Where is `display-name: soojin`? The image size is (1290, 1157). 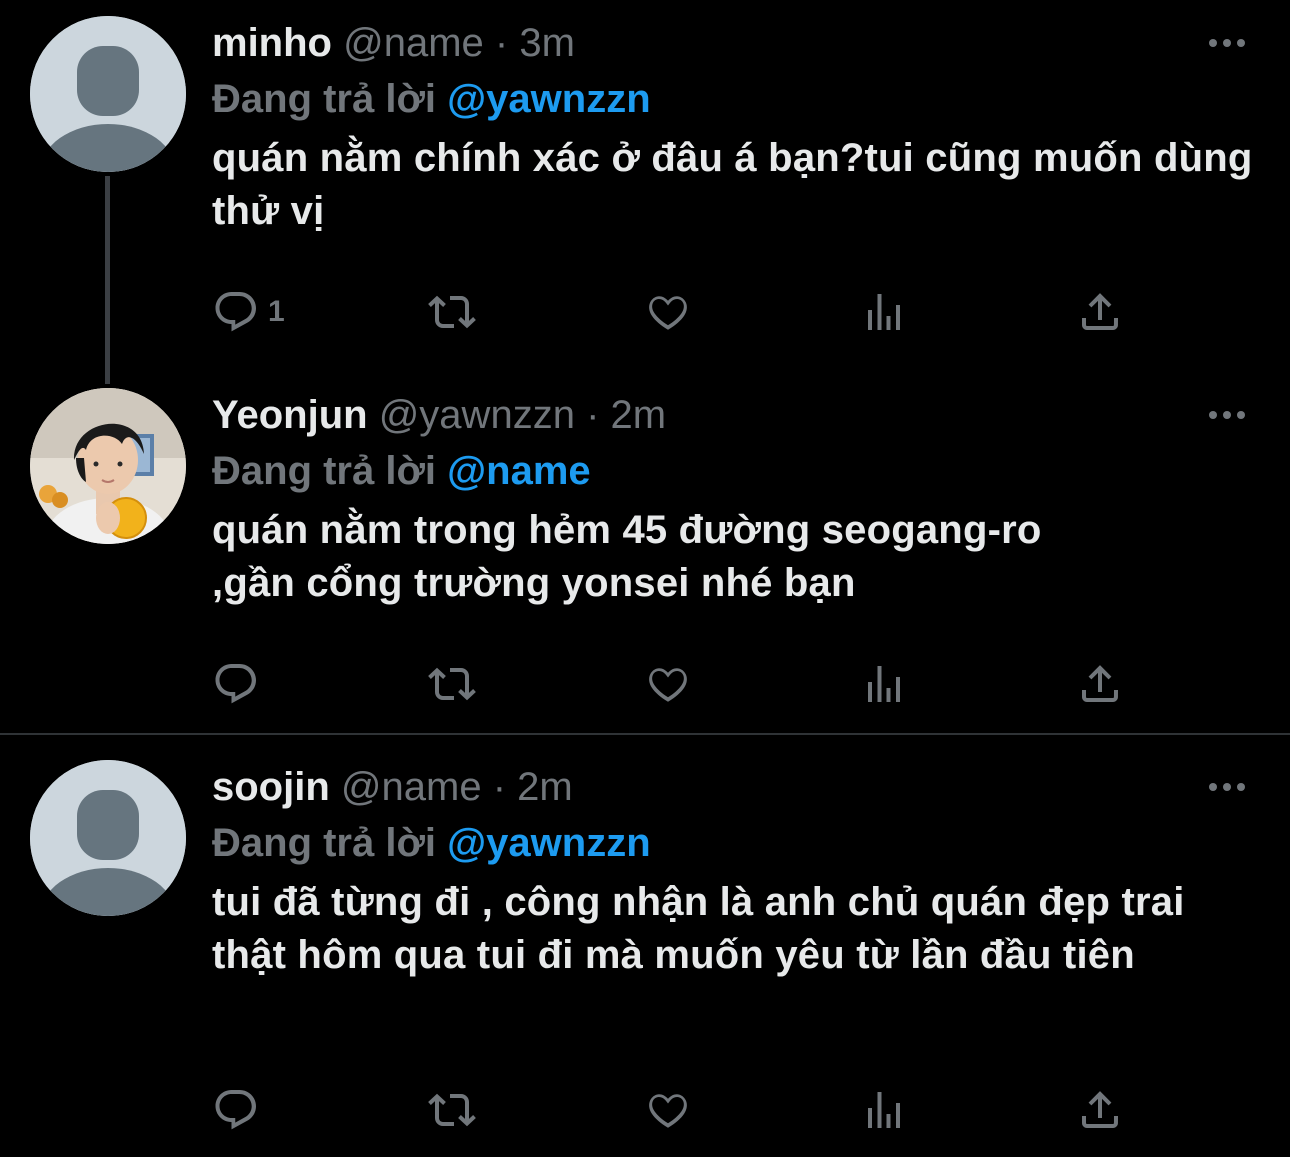 display-name: soojin is located at coordinates (271, 787).